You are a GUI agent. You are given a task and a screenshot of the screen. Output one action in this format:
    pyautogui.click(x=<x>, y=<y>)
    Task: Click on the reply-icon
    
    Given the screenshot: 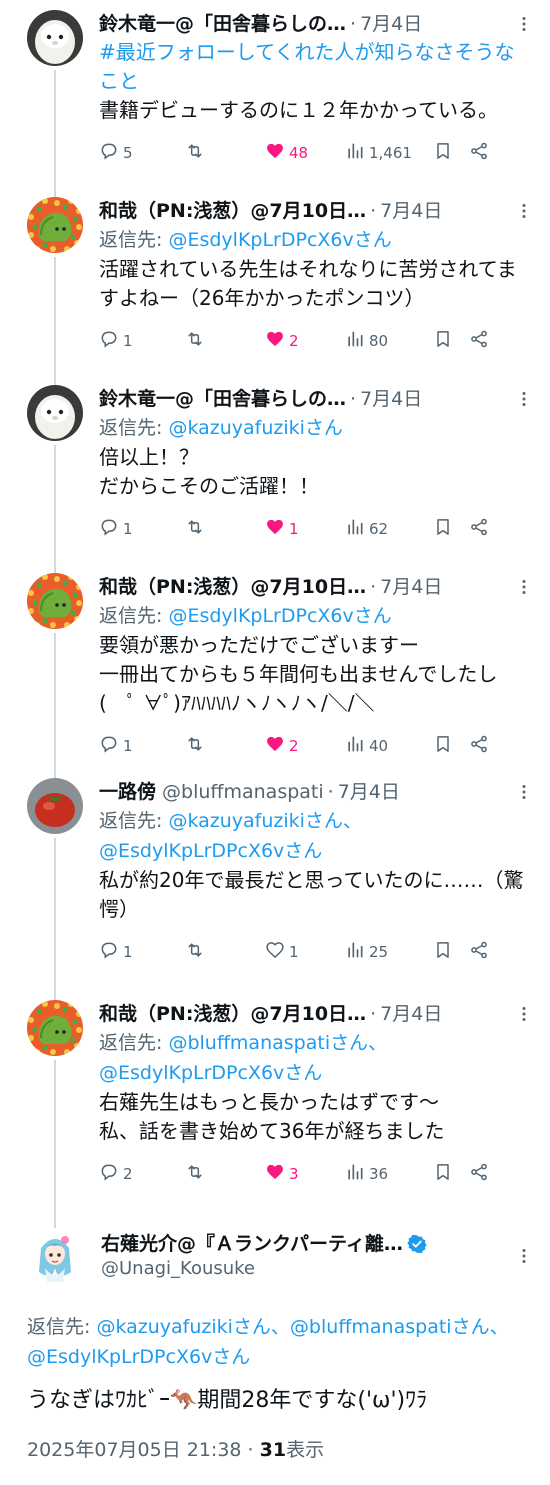 What is the action you would take?
    pyautogui.click(x=109, y=529)
    